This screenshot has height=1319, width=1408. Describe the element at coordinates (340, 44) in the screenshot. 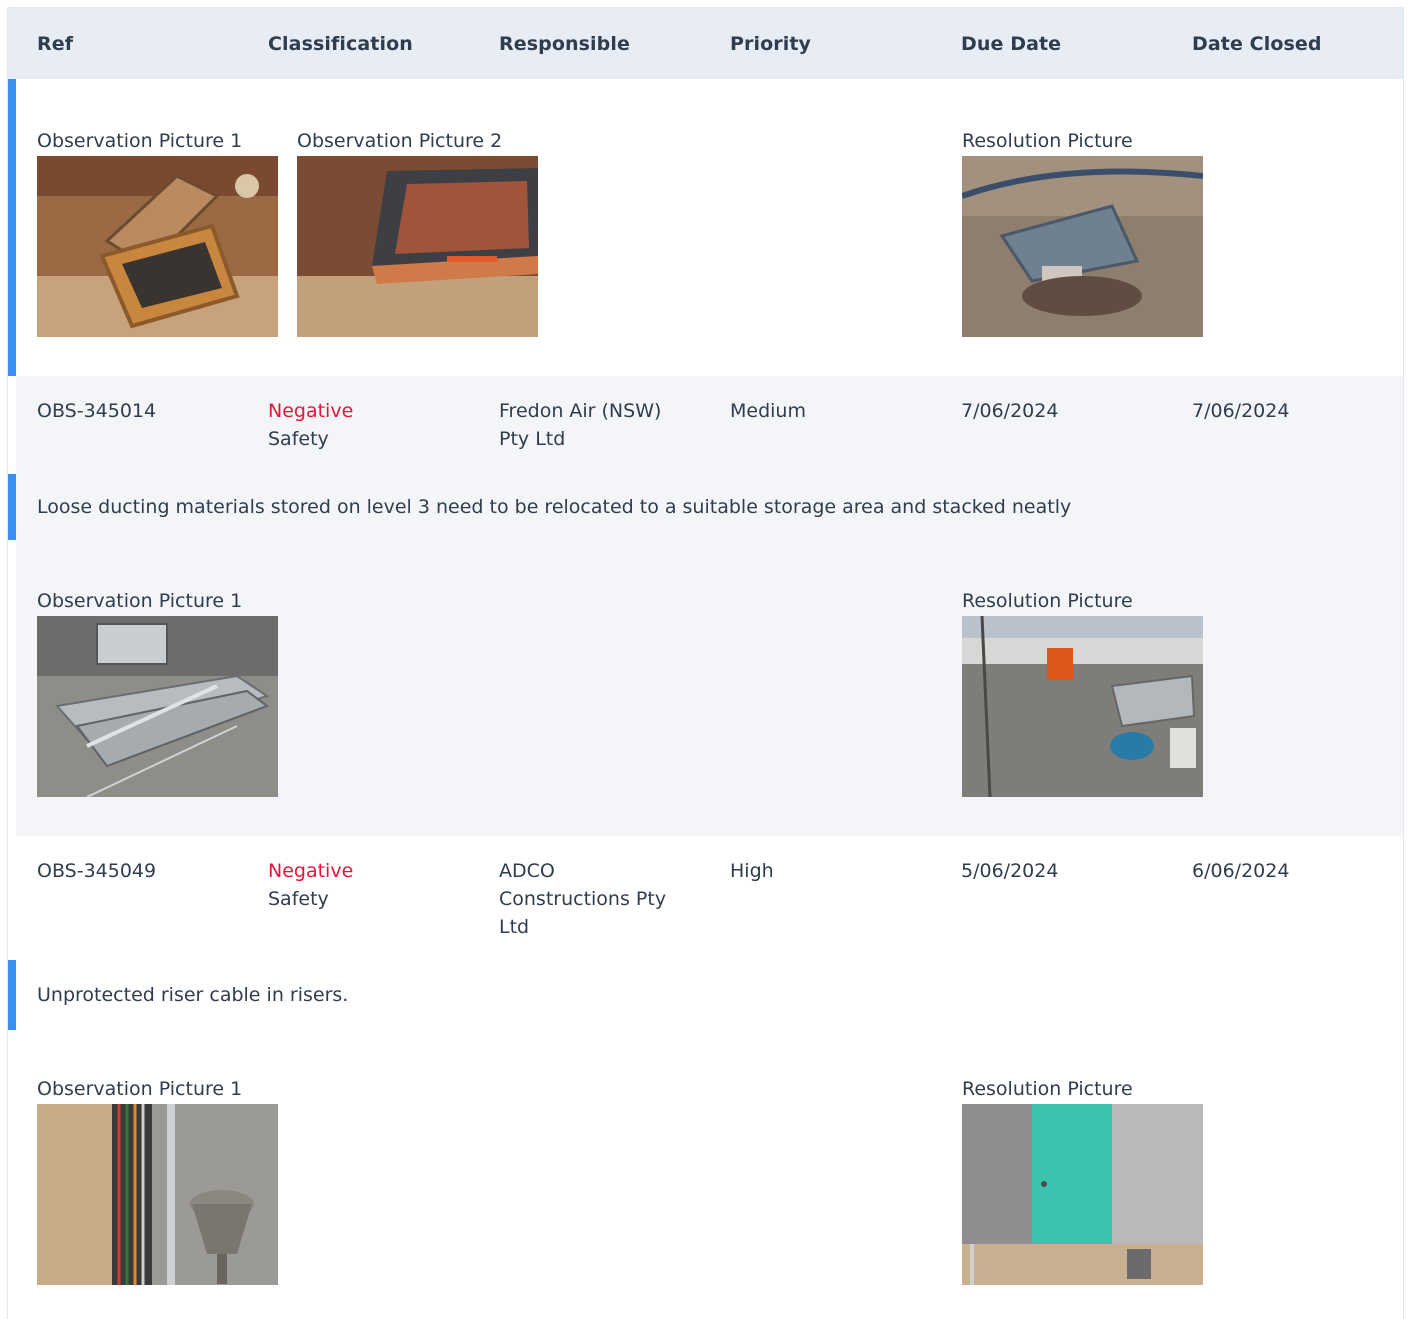

I see `column-header-classification: Classification` at that location.